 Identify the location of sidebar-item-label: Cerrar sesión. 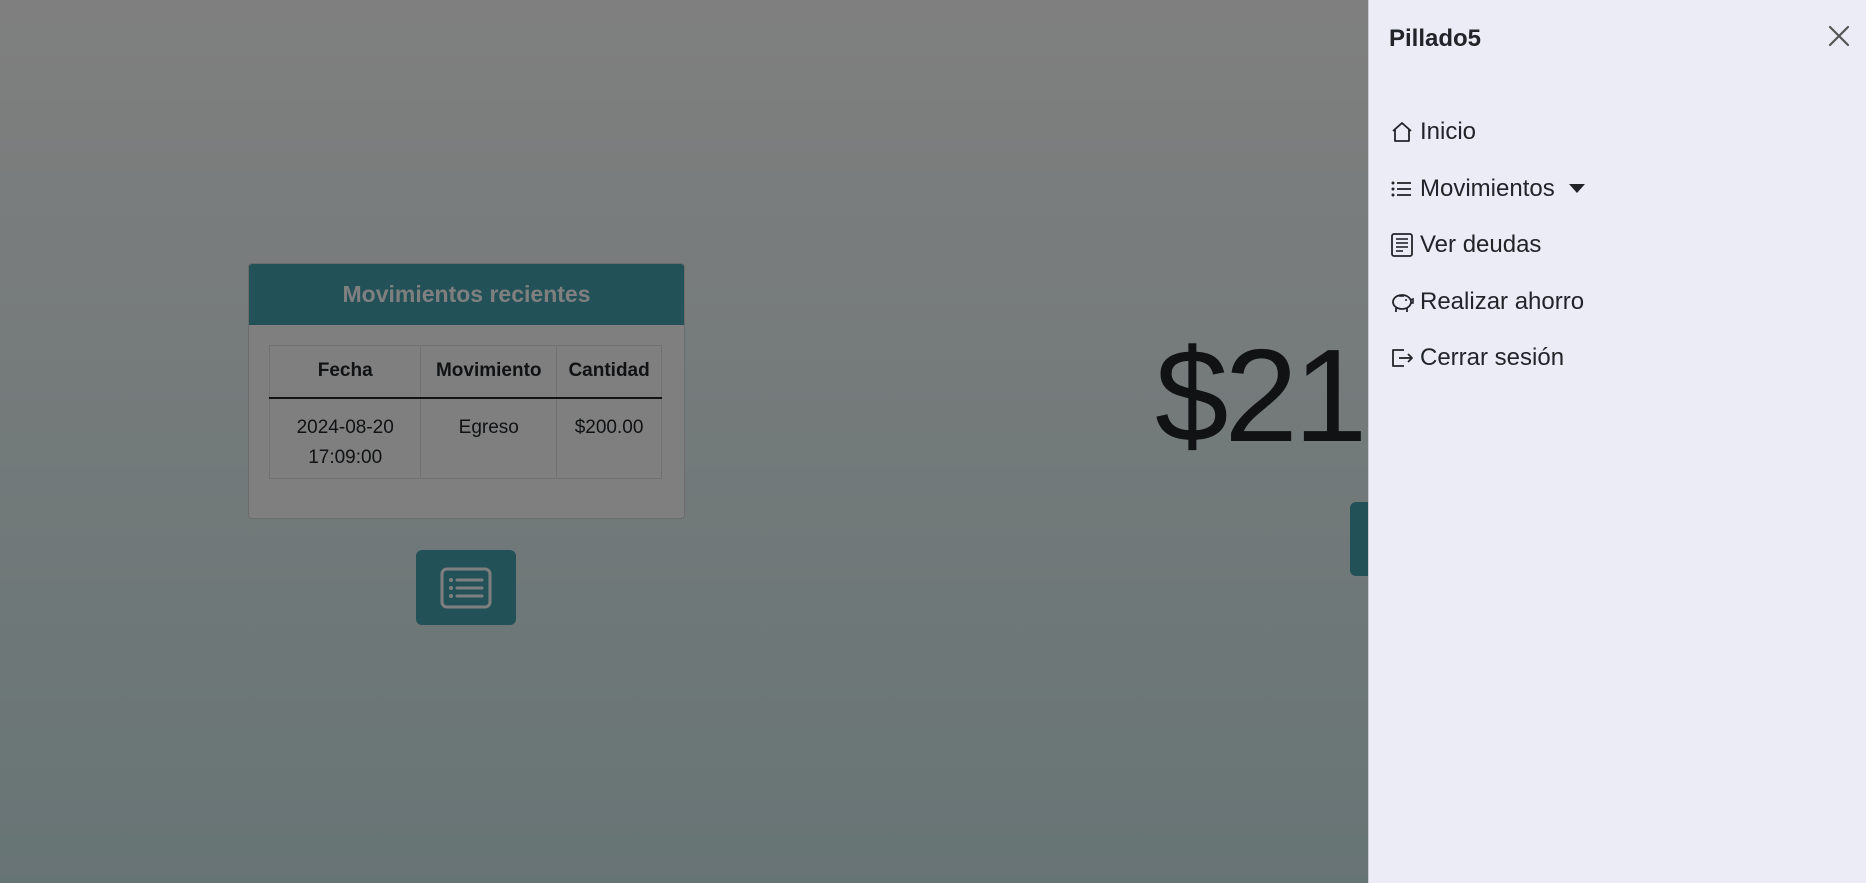
(1492, 358).